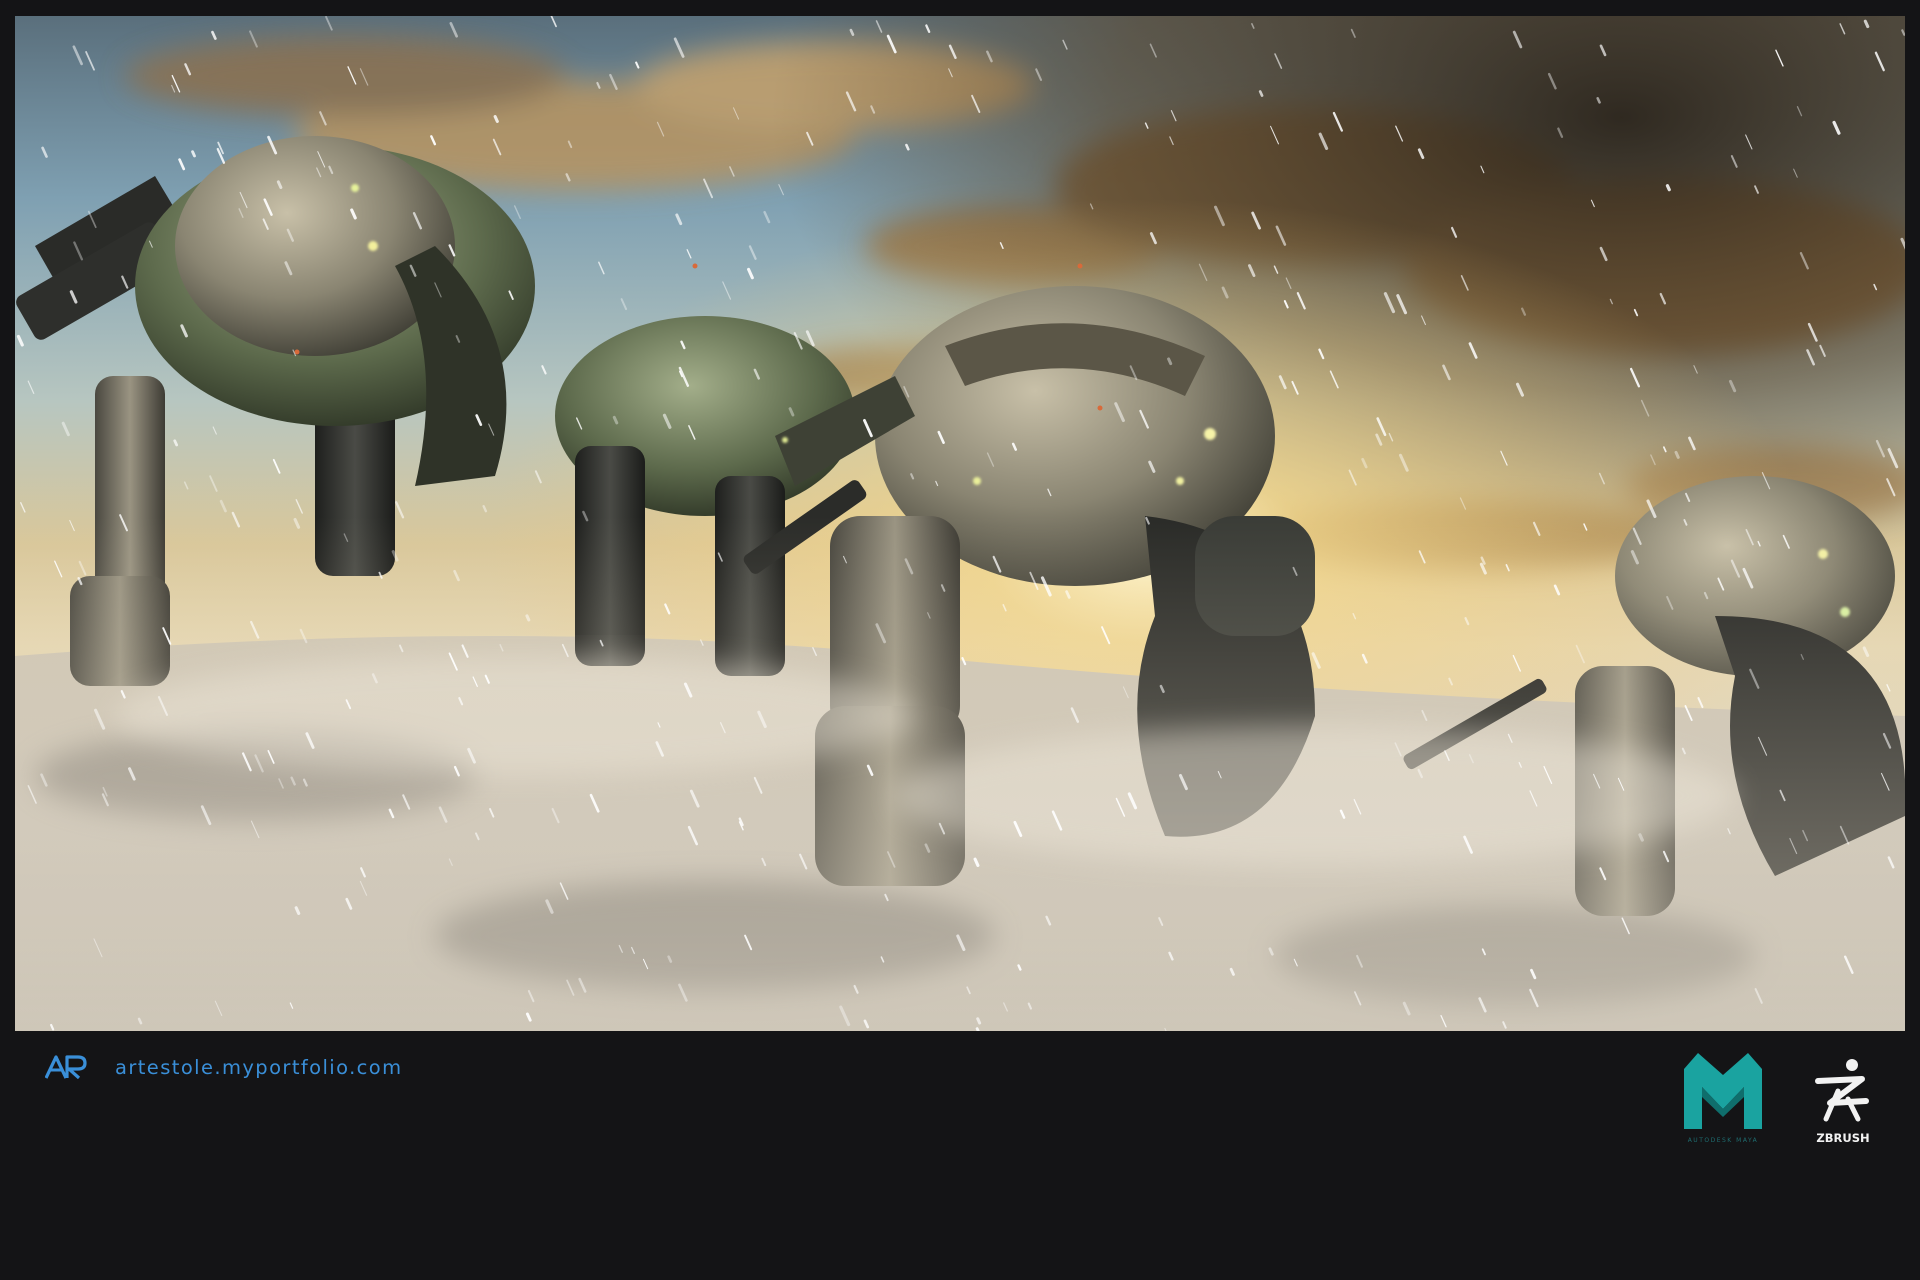 This screenshot has width=1920, height=1280. I want to click on maya-logo: AUTODESK MAYA, so click(1723, 1101).